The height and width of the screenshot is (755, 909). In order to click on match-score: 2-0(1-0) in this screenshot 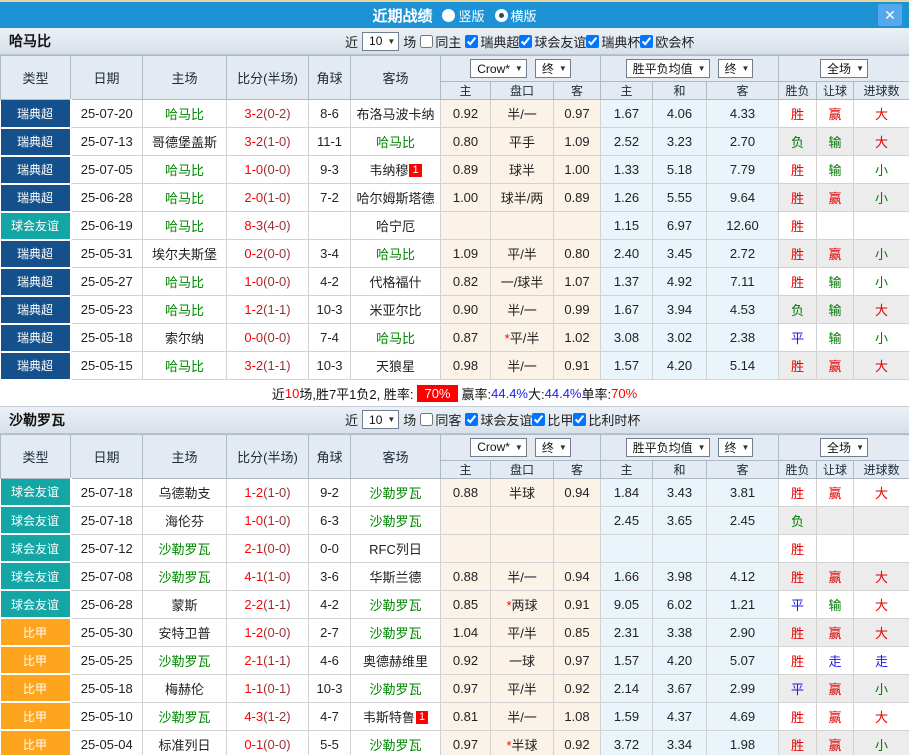, I will do `click(267, 197)`.